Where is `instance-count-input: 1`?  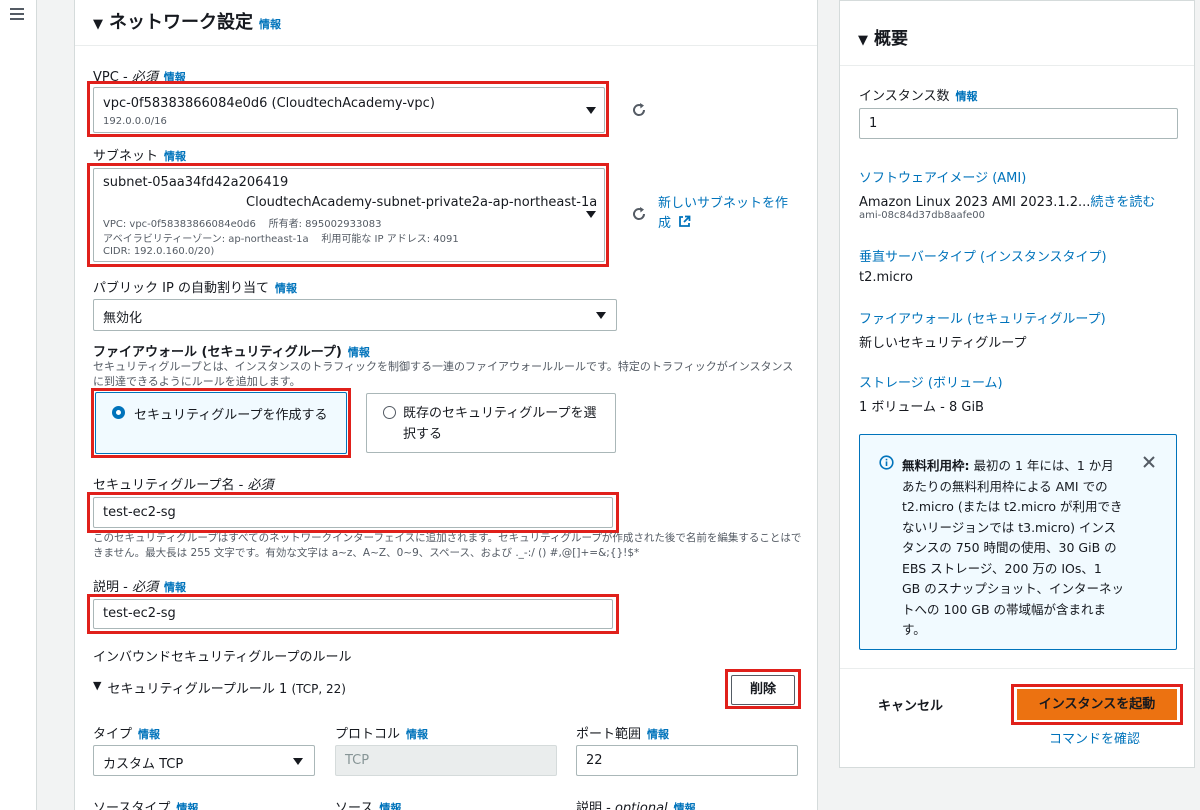
instance-count-input: 1 is located at coordinates (1018, 123).